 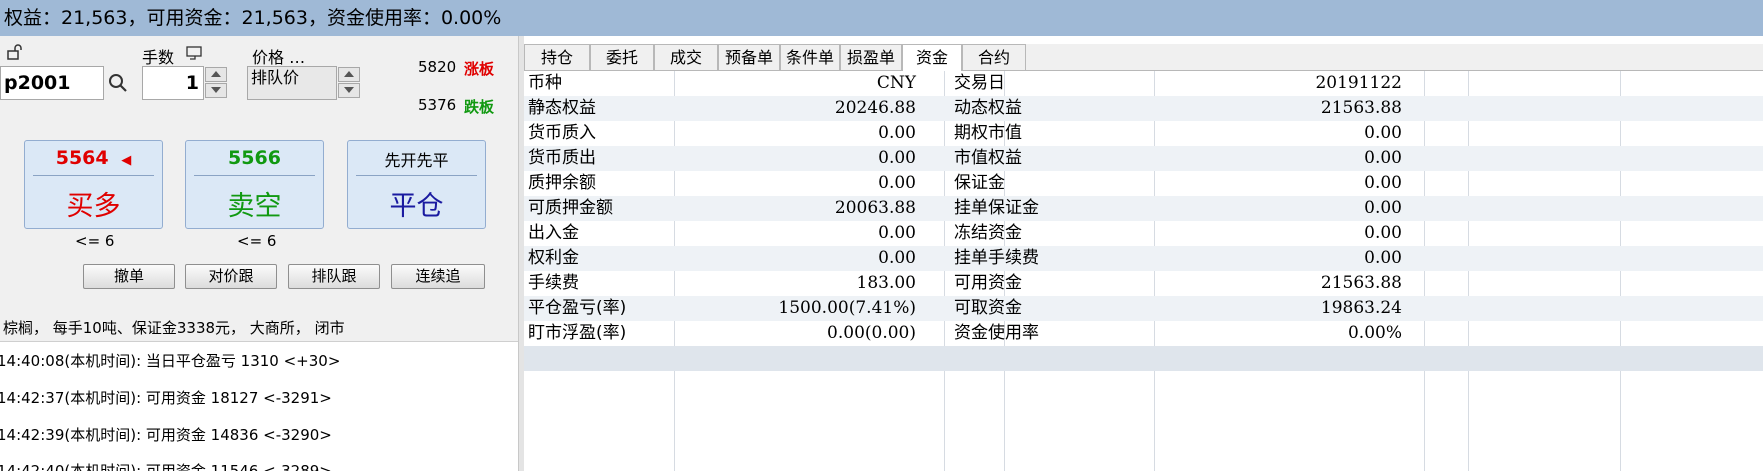 What do you see at coordinates (886, 283) in the screenshot?
I see `field-value: 183.00` at bounding box center [886, 283].